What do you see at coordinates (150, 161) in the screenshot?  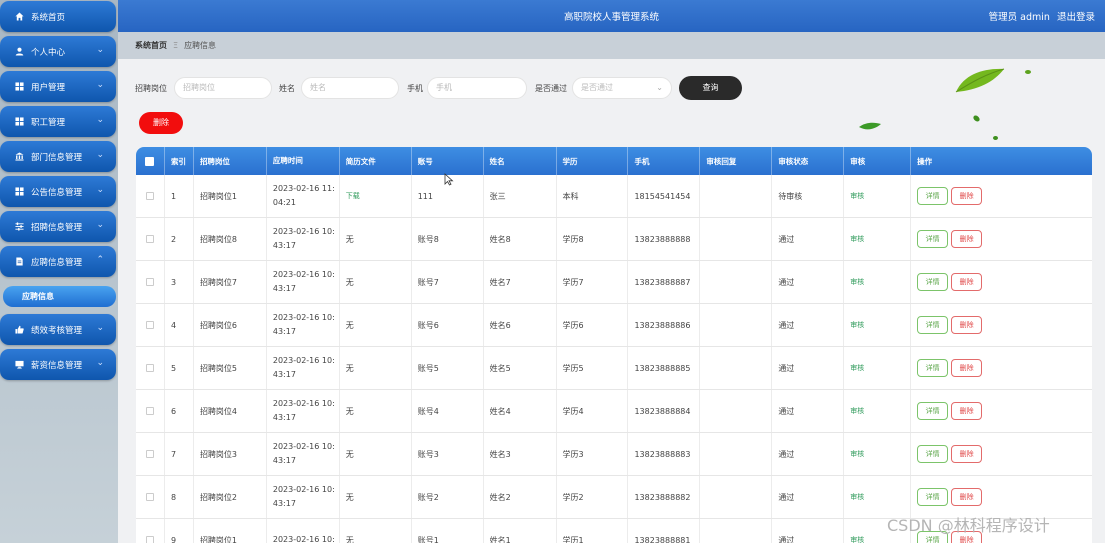 I see `select-all-checkbox` at bounding box center [150, 161].